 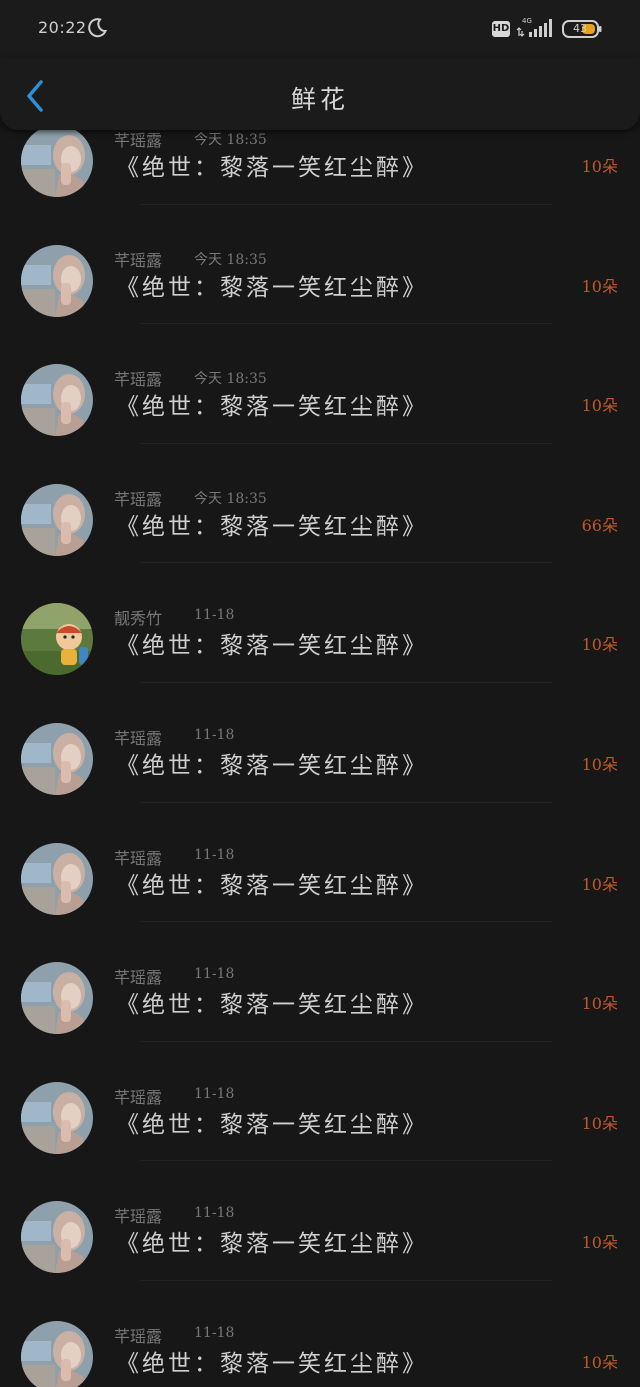 What do you see at coordinates (534, 27) in the screenshot?
I see `signal-icon: 4G` at bounding box center [534, 27].